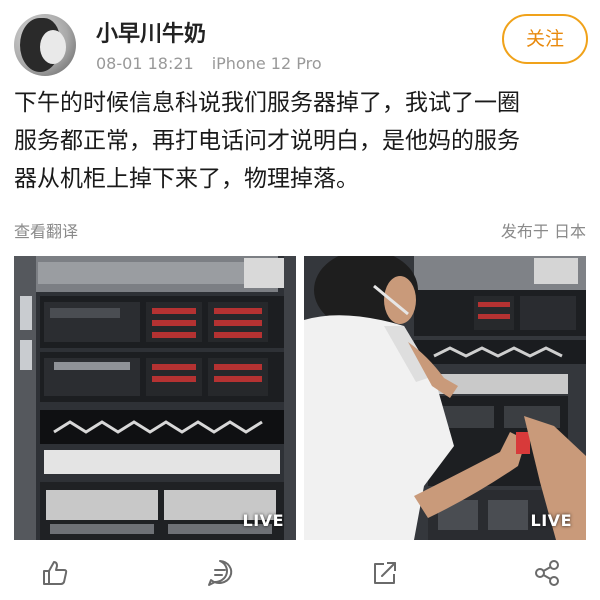  What do you see at coordinates (300, 574) in the screenshot?
I see `action-bar` at bounding box center [300, 574].